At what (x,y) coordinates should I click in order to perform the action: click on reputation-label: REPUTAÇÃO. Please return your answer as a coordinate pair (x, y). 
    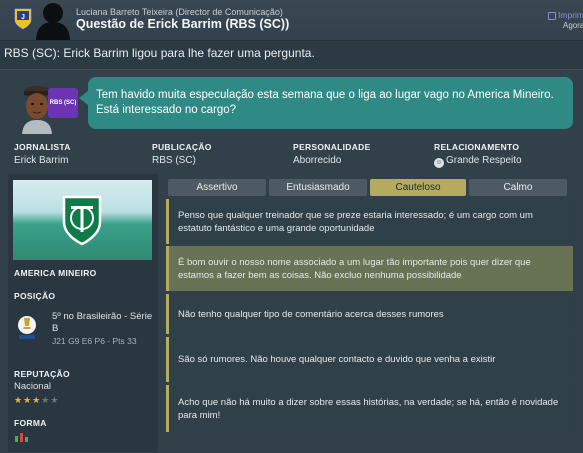
    Looking at the image, I should click on (42, 374).